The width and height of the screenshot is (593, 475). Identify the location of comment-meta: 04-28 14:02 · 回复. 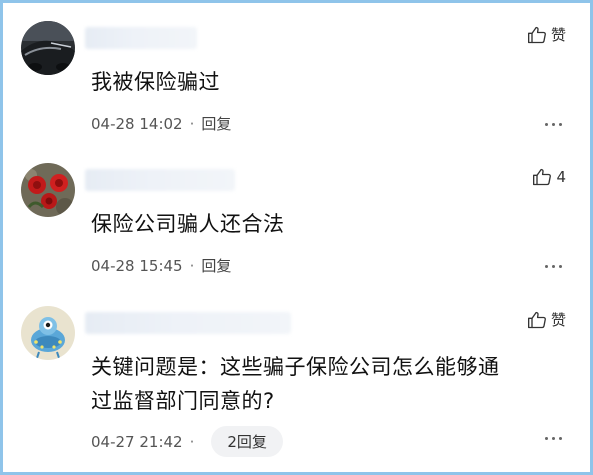
(161, 123).